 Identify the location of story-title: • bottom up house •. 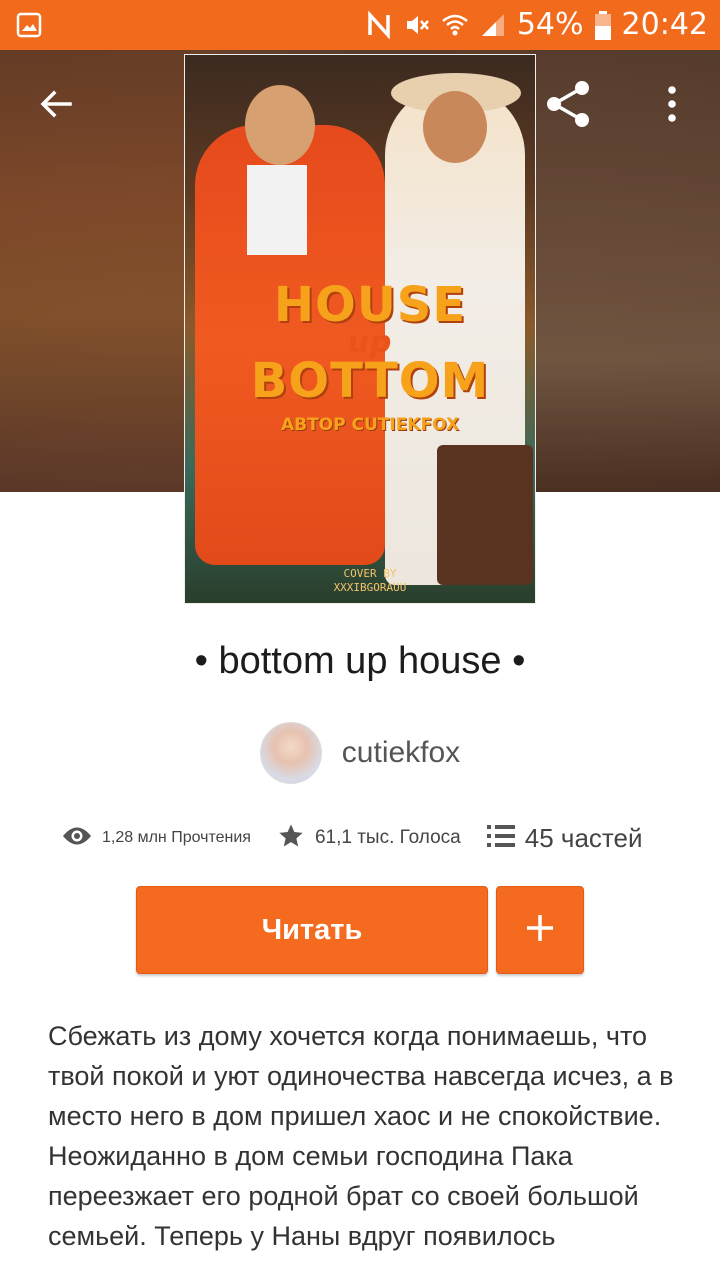
(360, 661).